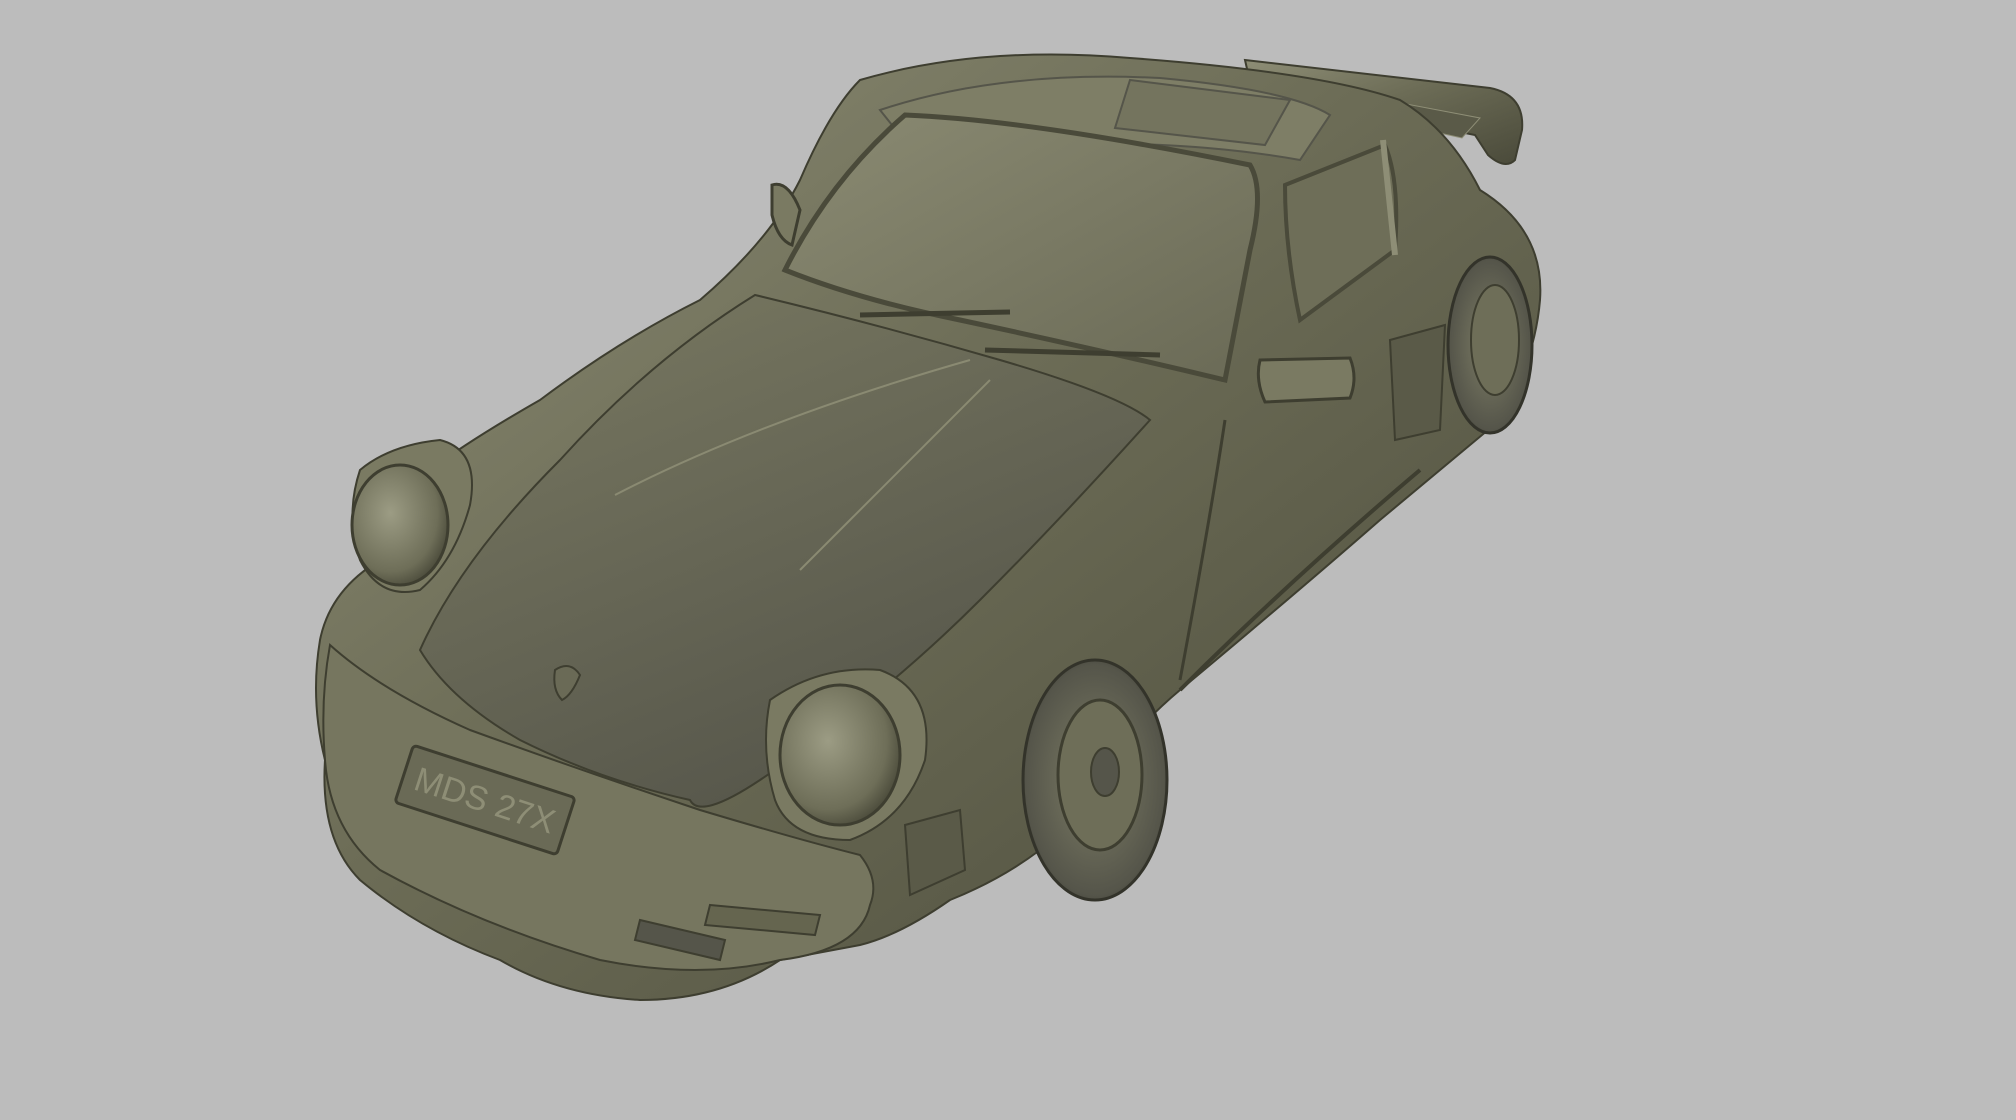  I want to click on headlight-right, so click(840, 755).